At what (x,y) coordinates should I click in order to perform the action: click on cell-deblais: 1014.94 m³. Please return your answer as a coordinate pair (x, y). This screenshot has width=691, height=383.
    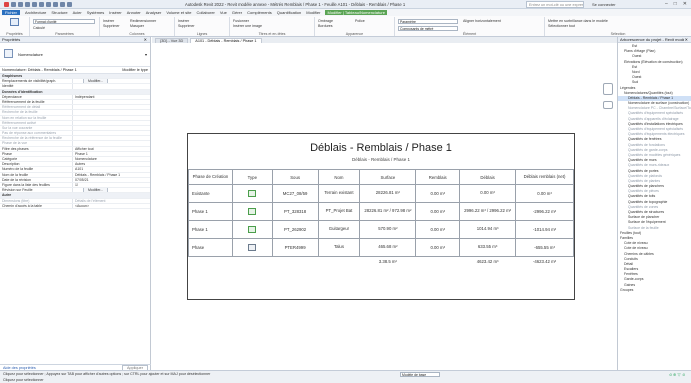
    Looking at the image, I should click on (488, 229).